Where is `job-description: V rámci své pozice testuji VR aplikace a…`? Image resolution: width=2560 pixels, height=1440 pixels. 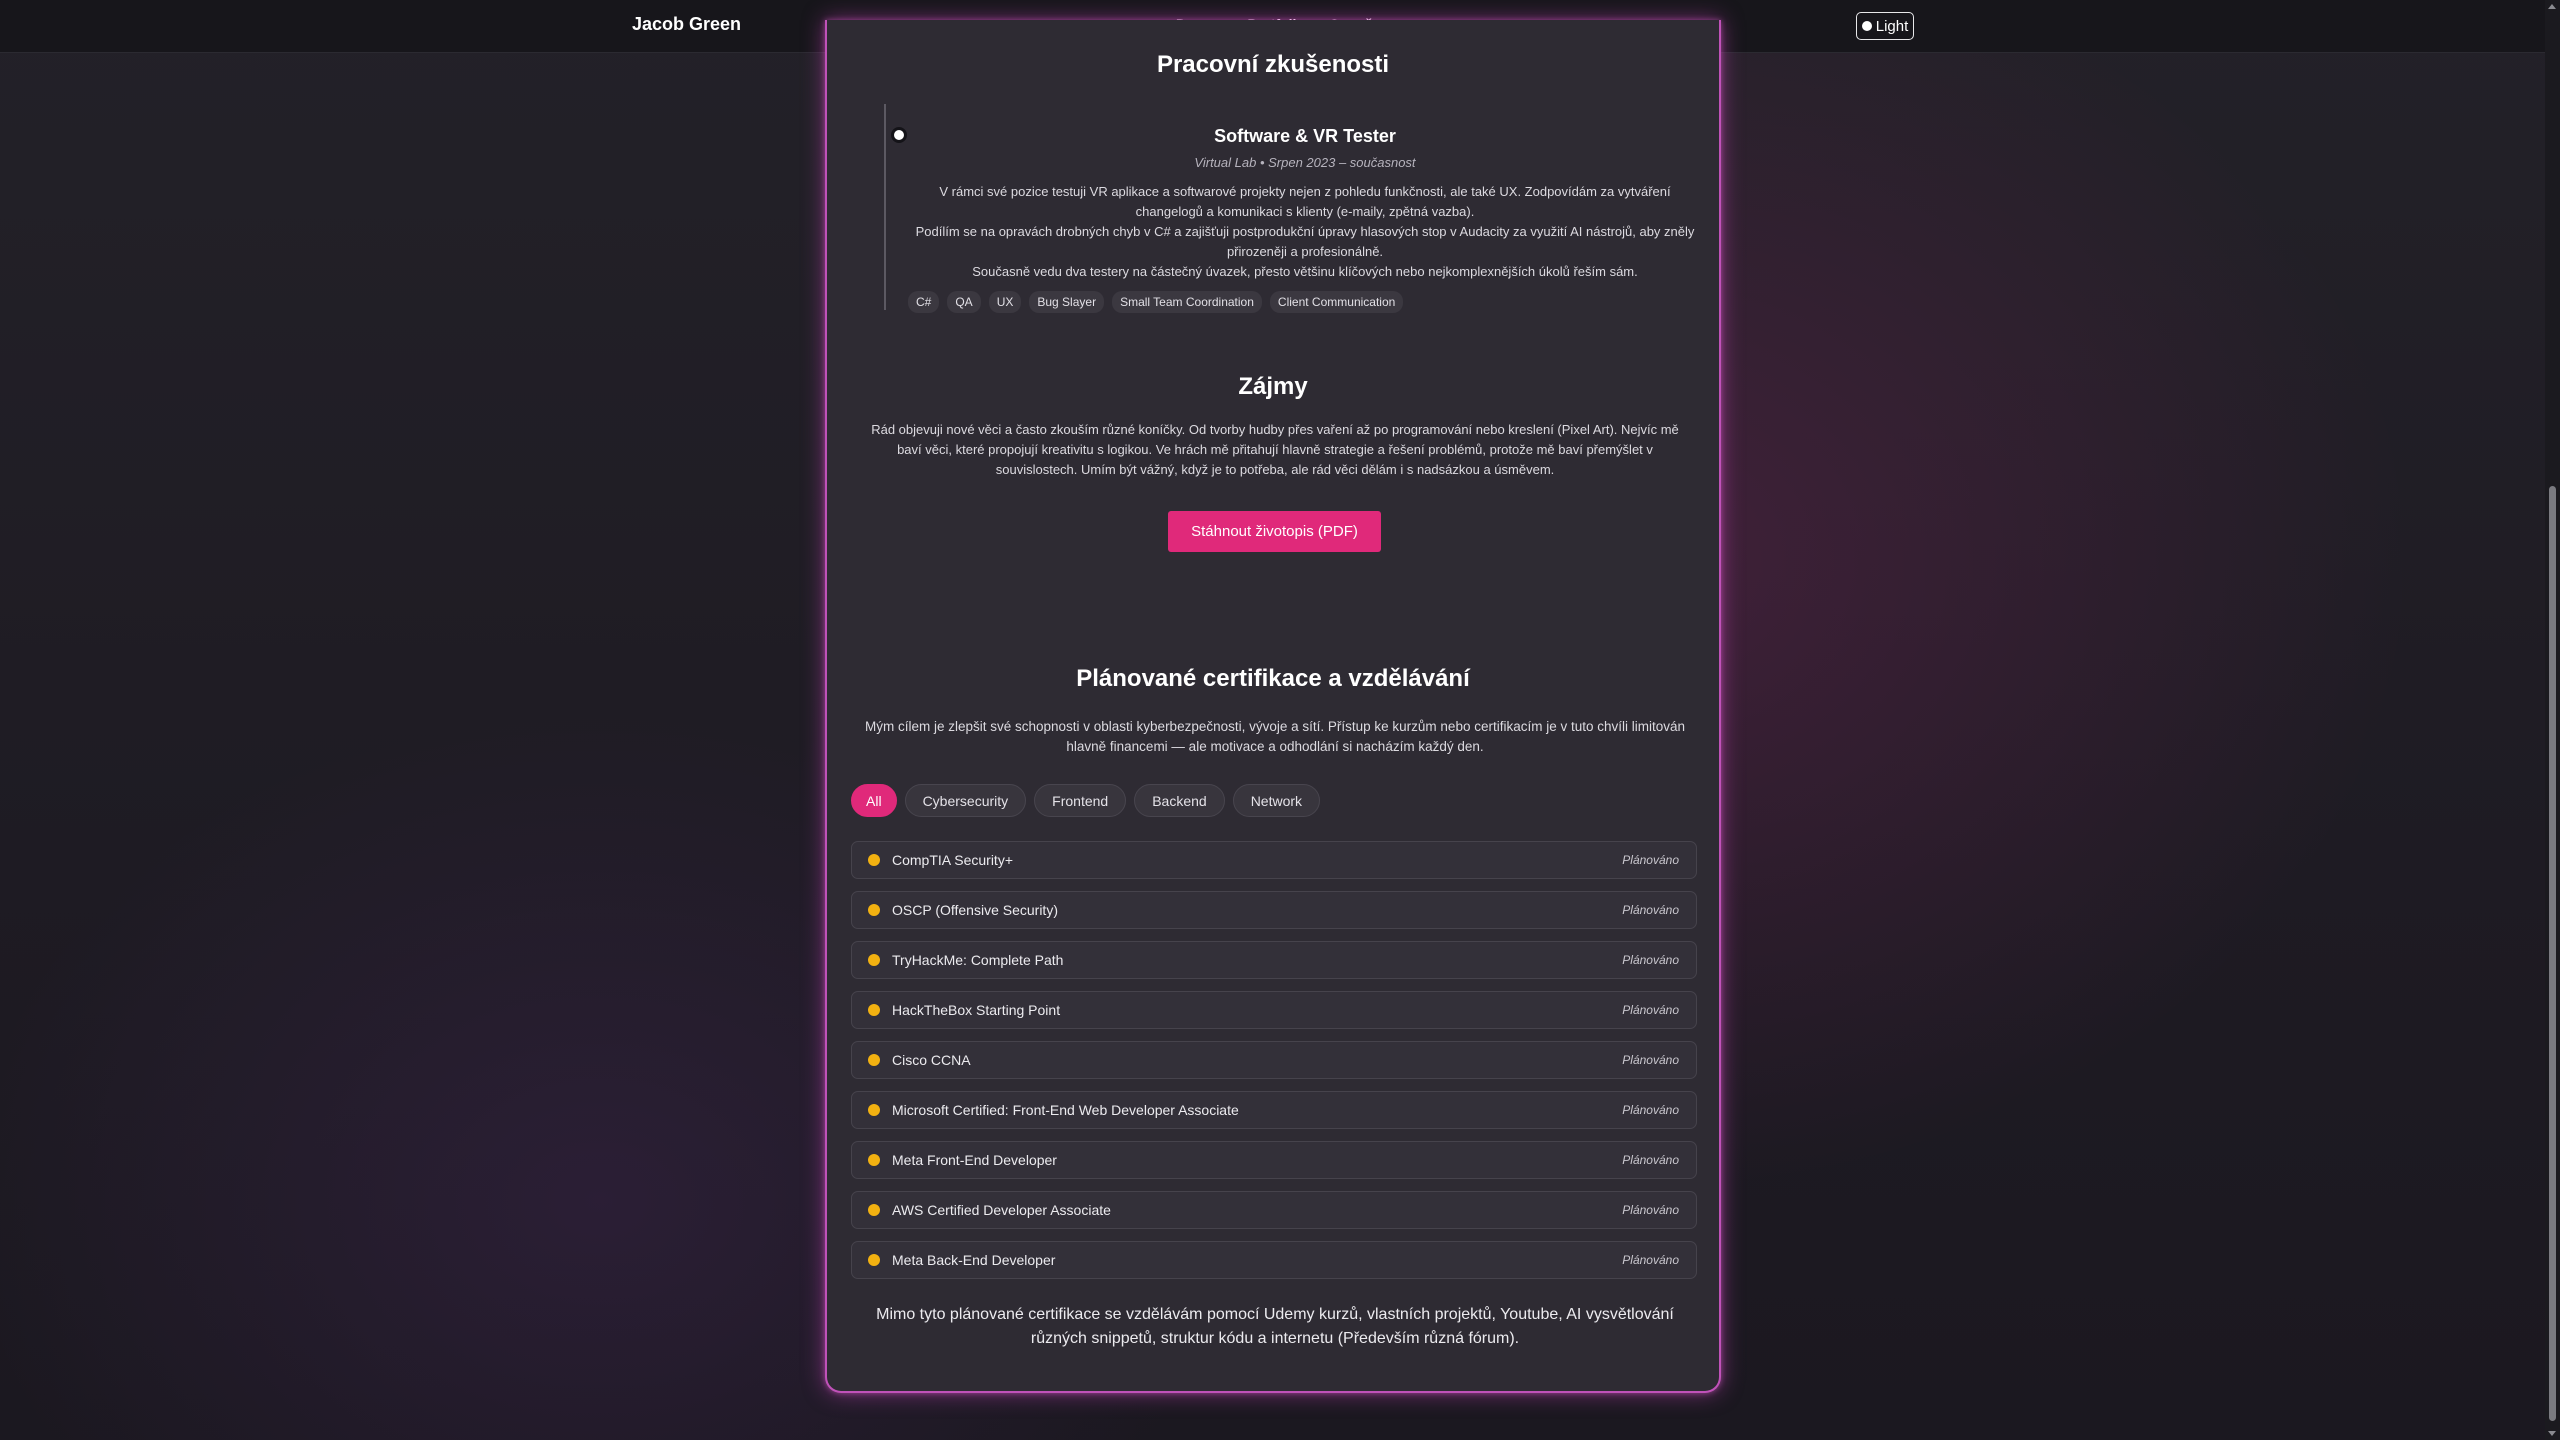
job-description: V rámci své pozice testuji VR aplikace a… is located at coordinates (1305, 232).